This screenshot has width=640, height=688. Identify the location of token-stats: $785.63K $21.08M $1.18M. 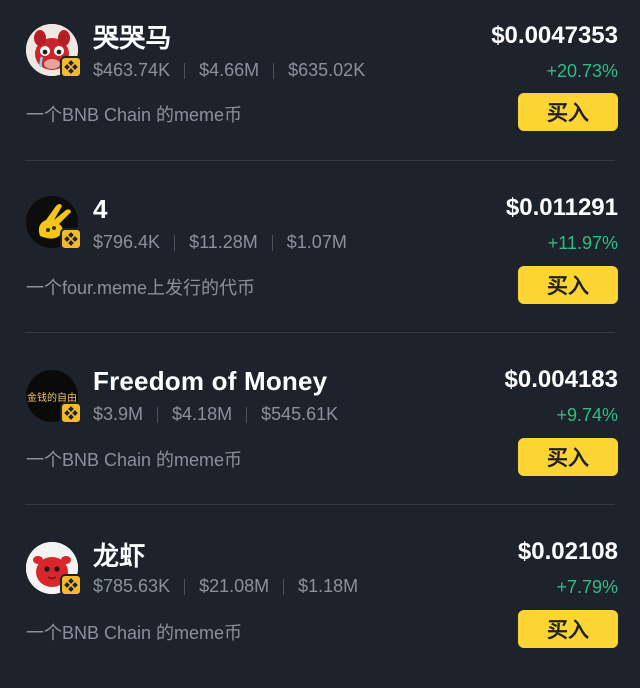
(225, 586).